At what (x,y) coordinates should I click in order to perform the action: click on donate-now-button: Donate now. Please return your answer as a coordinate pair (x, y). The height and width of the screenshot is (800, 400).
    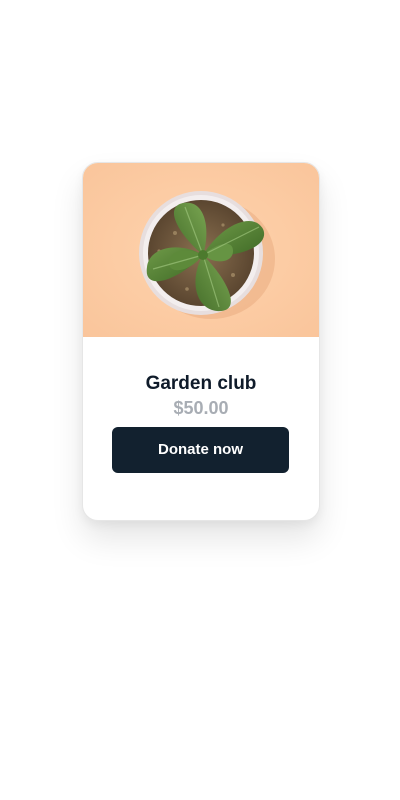
    Looking at the image, I should click on (200, 450).